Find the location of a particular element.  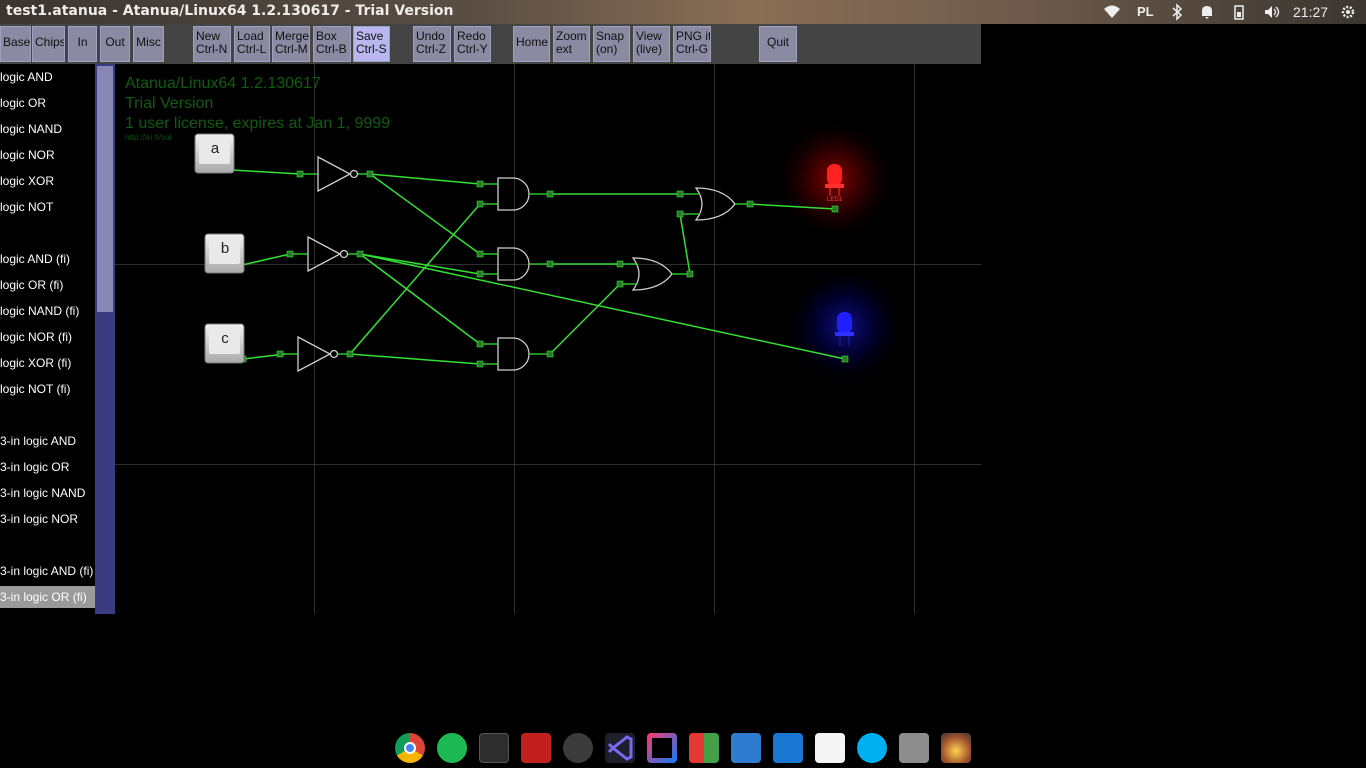

zoom-button: Zoom ext is located at coordinates (571, 44).